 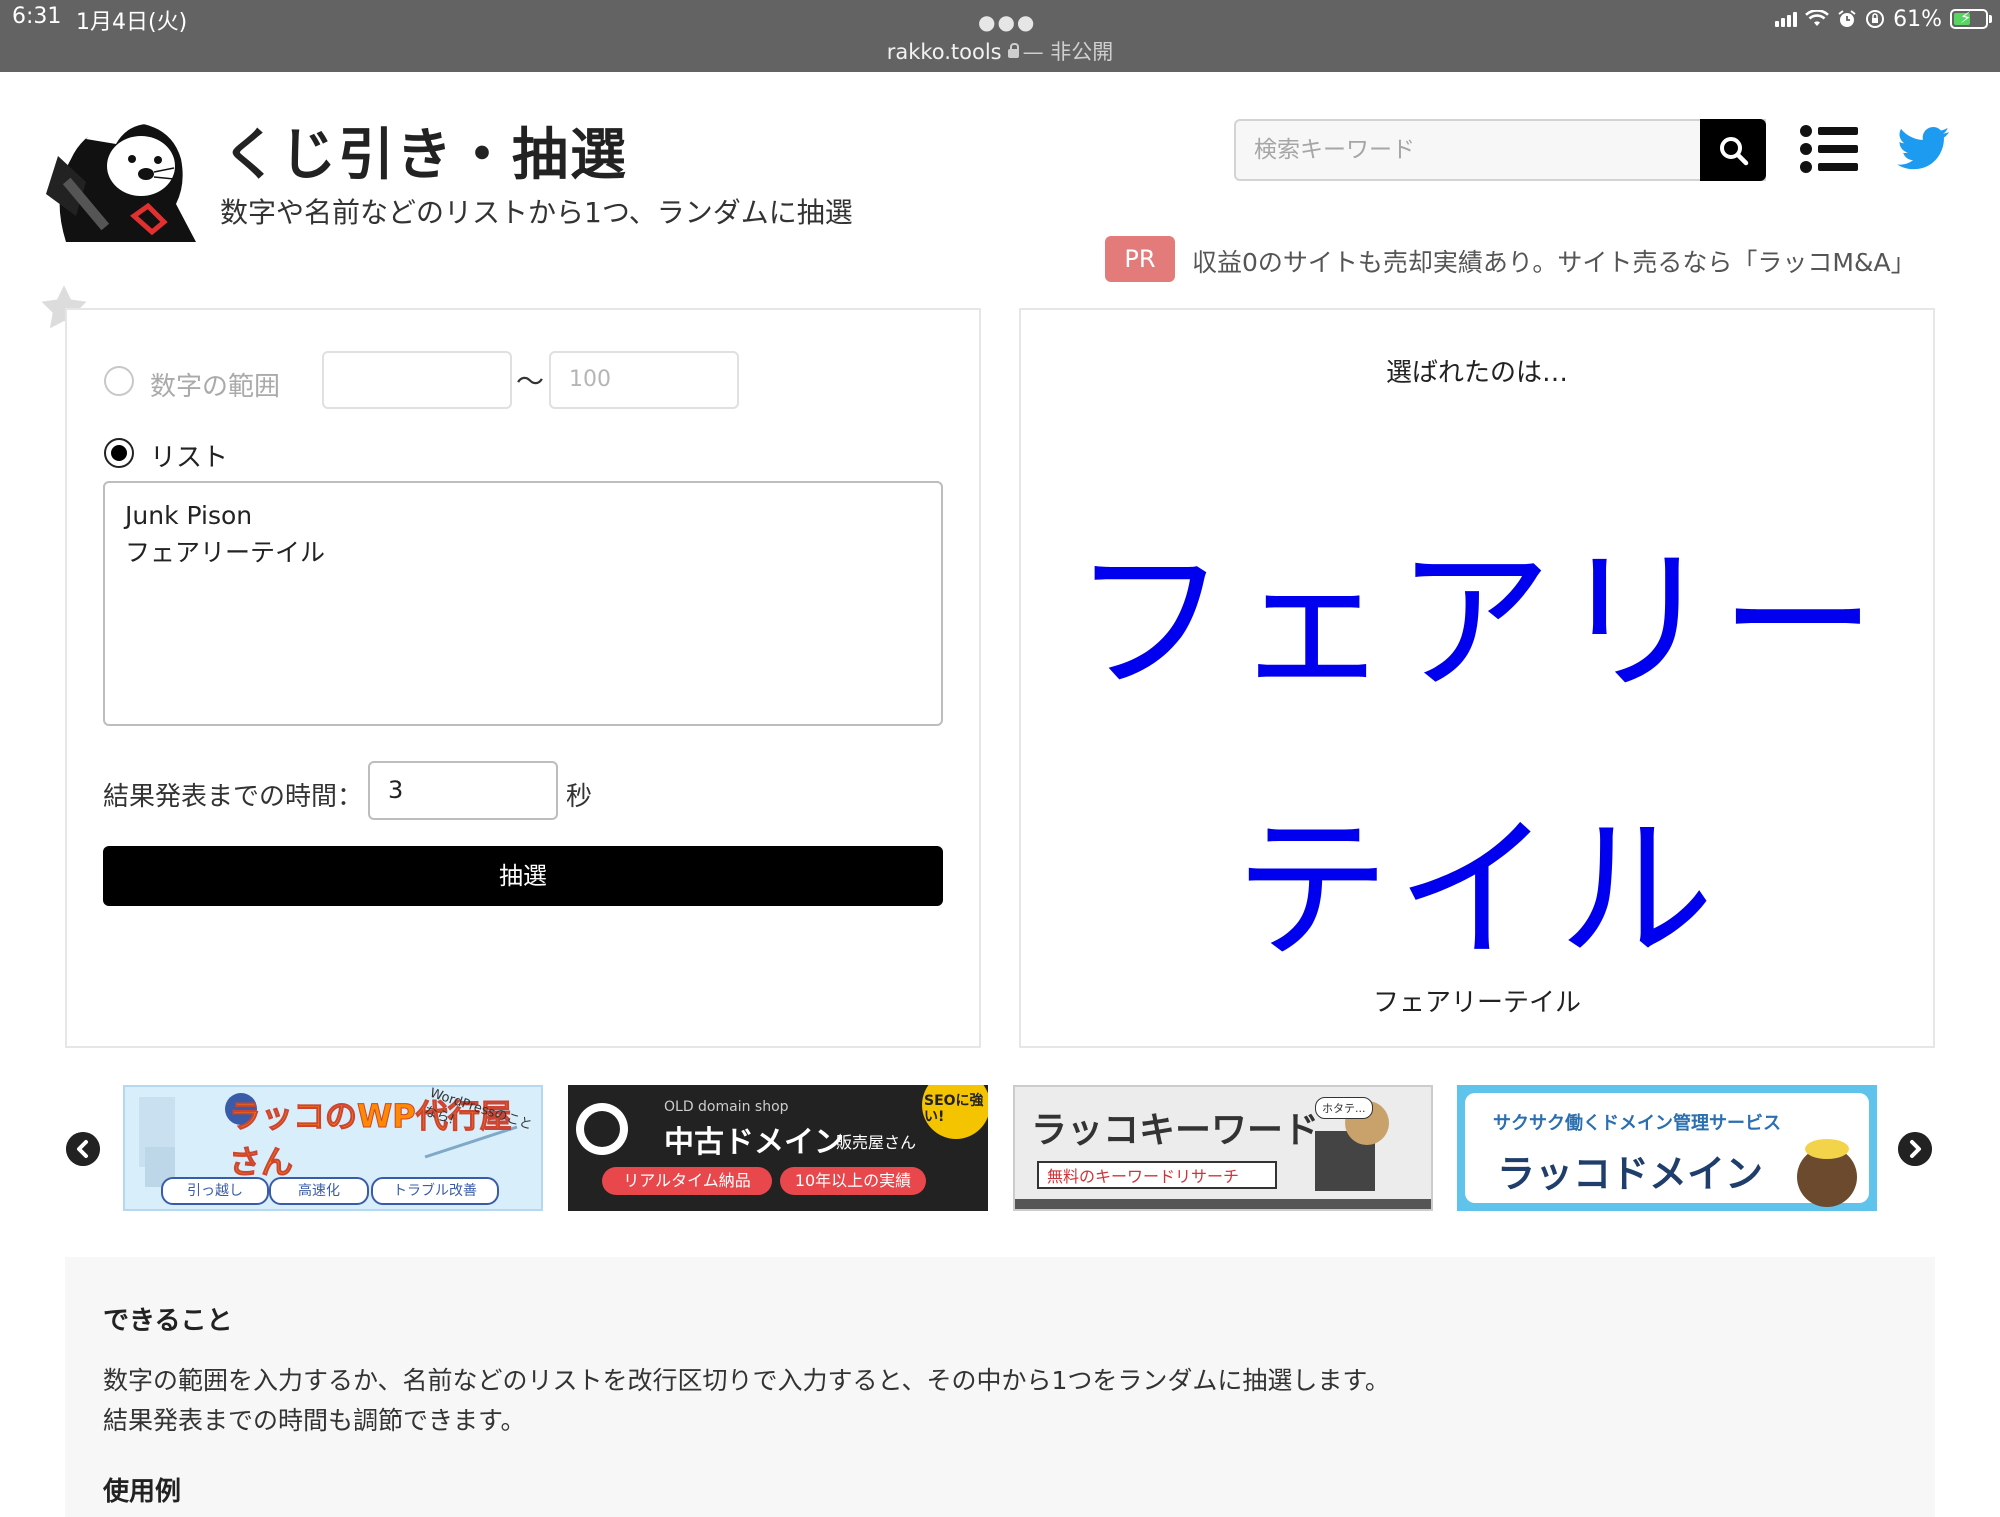 What do you see at coordinates (425, 155) in the screenshot?
I see `page-title: くじ引き・抽選` at bounding box center [425, 155].